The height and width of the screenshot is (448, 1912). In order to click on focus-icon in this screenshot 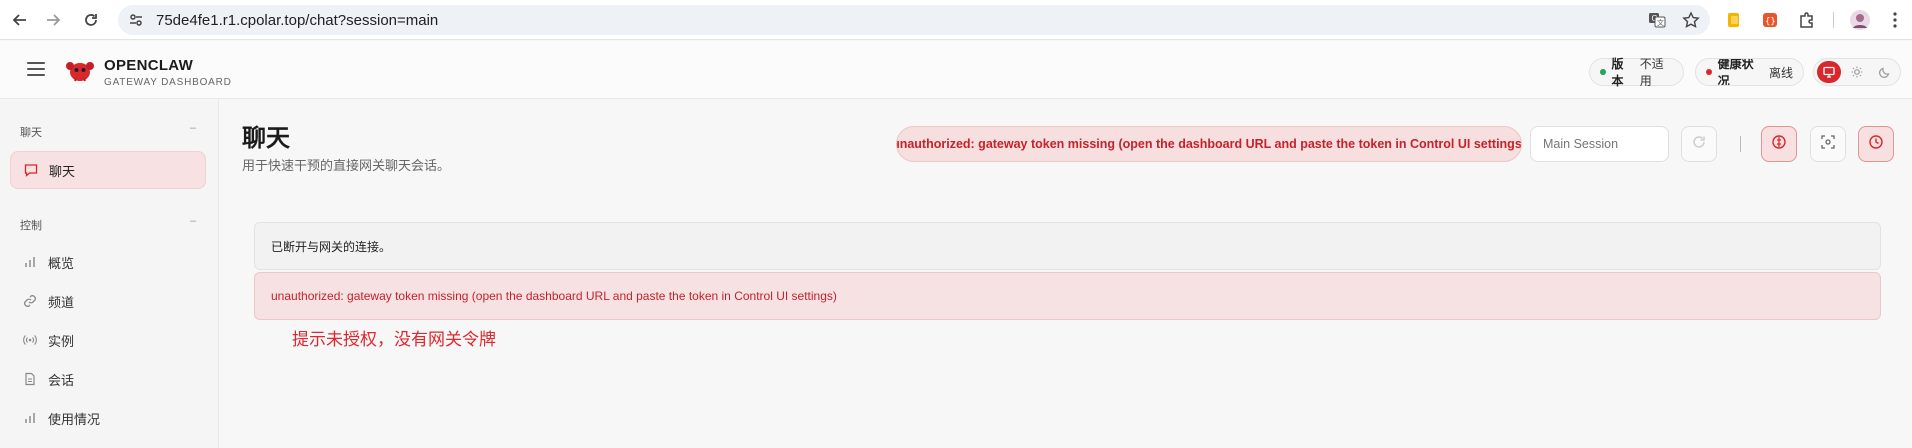, I will do `click(1828, 144)`.